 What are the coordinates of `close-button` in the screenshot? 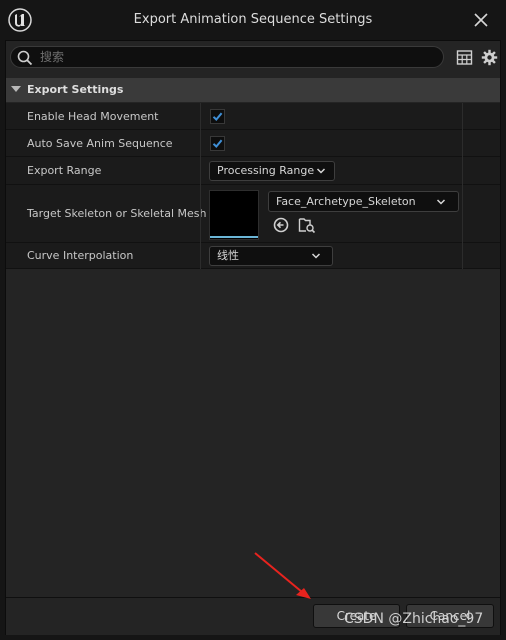 It's located at (481, 20).